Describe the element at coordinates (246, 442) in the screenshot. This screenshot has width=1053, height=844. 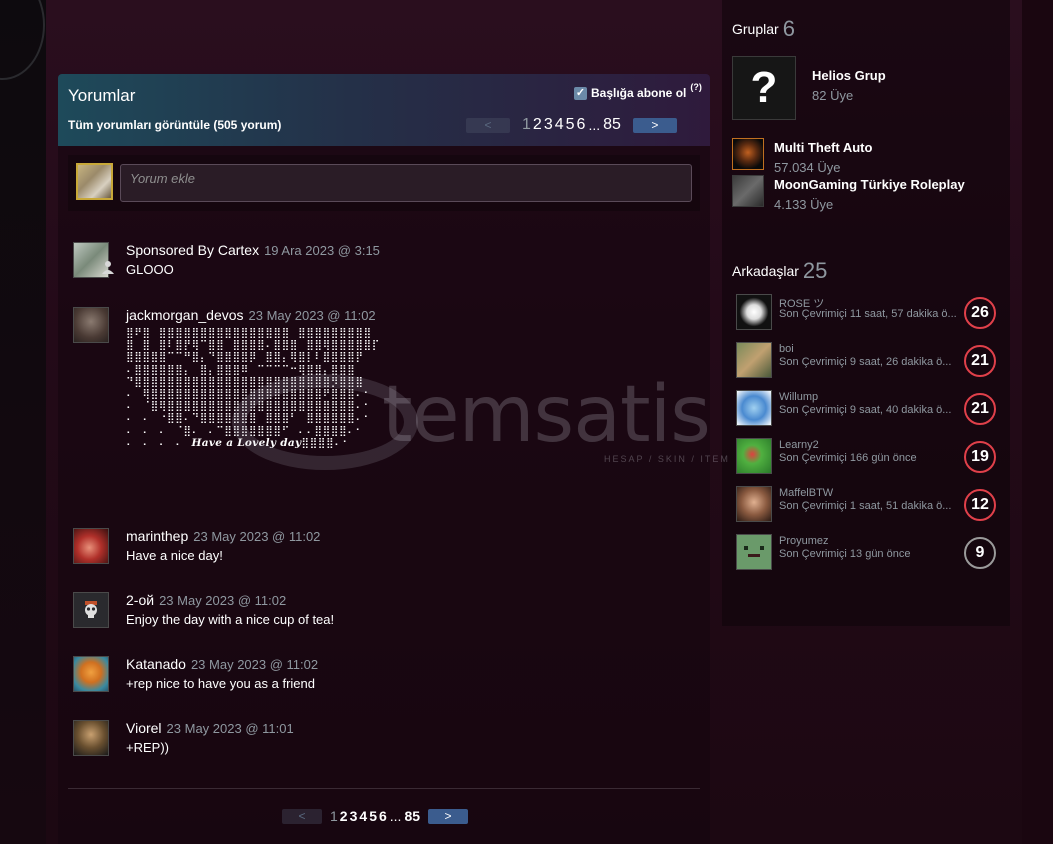
I see `ascii-caption: Have a Lovely day` at that location.